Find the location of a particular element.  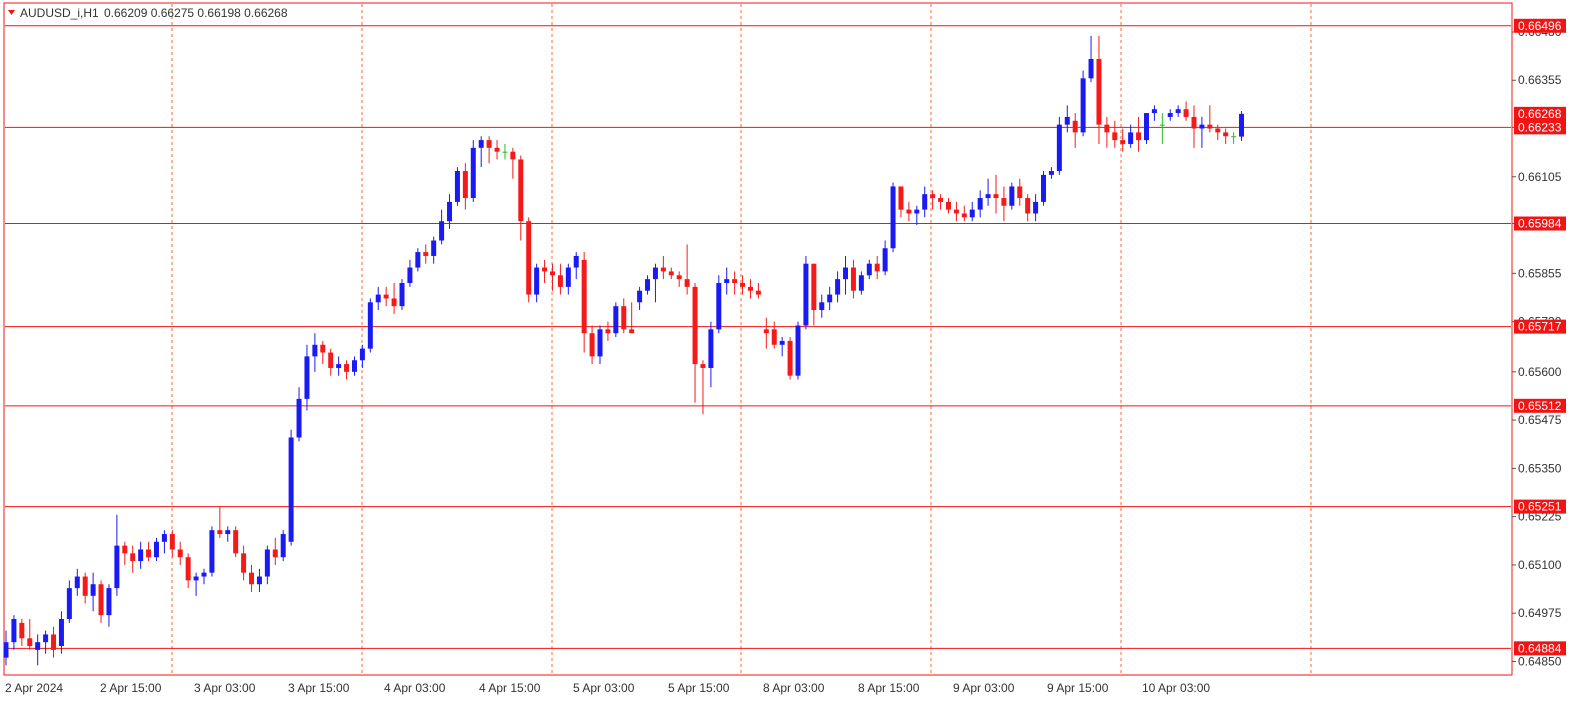

time-tick-label: 9 Apr 15:00 is located at coordinates (1078, 688).